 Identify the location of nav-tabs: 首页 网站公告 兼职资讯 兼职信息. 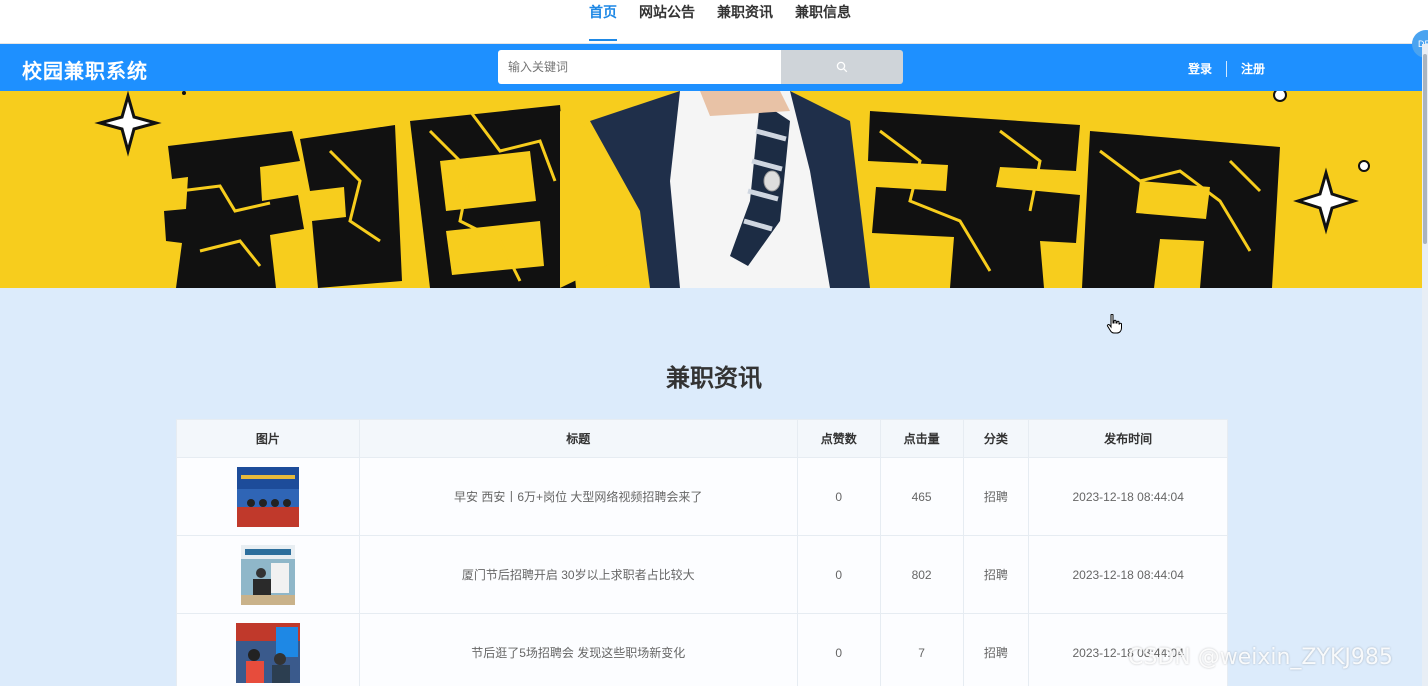
(720, 22).